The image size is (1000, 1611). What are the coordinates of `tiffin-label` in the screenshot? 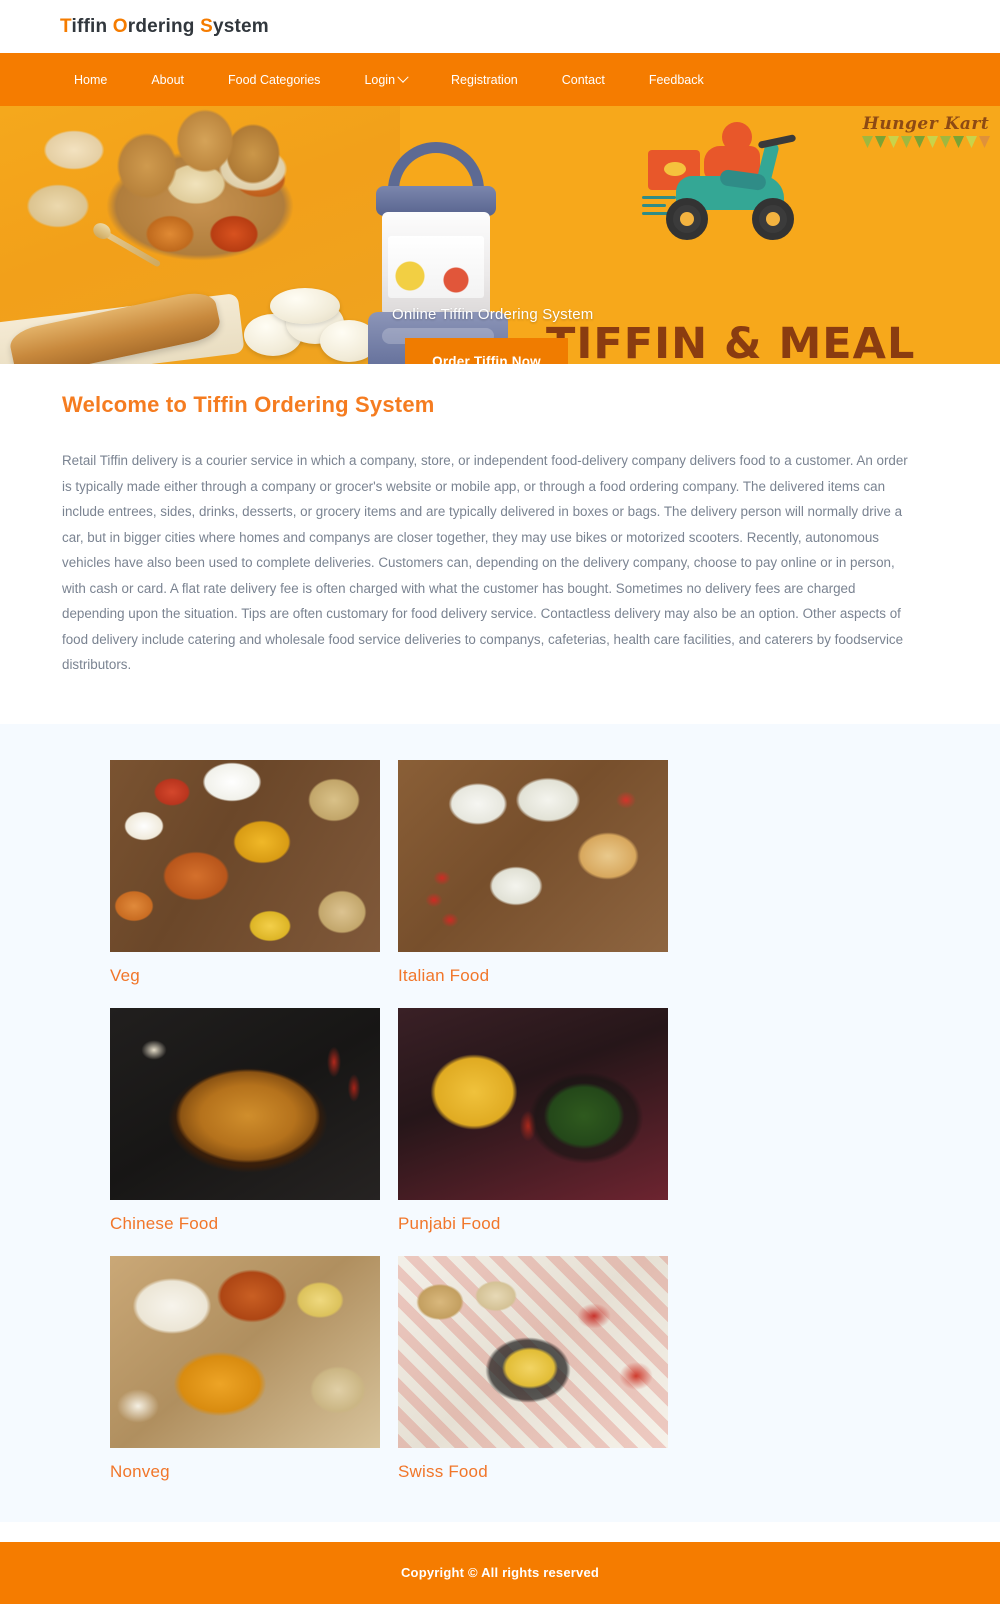 It's located at (436, 267).